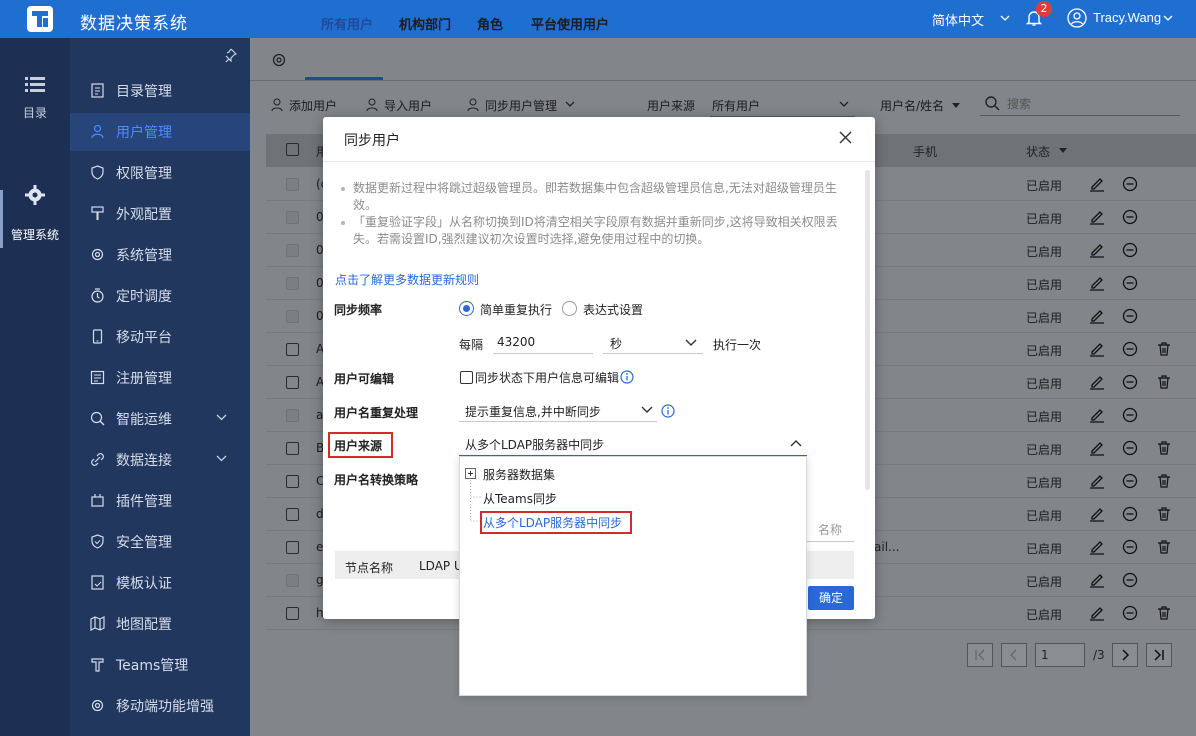 The height and width of the screenshot is (736, 1196). What do you see at coordinates (160, 337) in the screenshot?
I see `sidebar-item-6: 移动平台` at bounding box center [160, 337].